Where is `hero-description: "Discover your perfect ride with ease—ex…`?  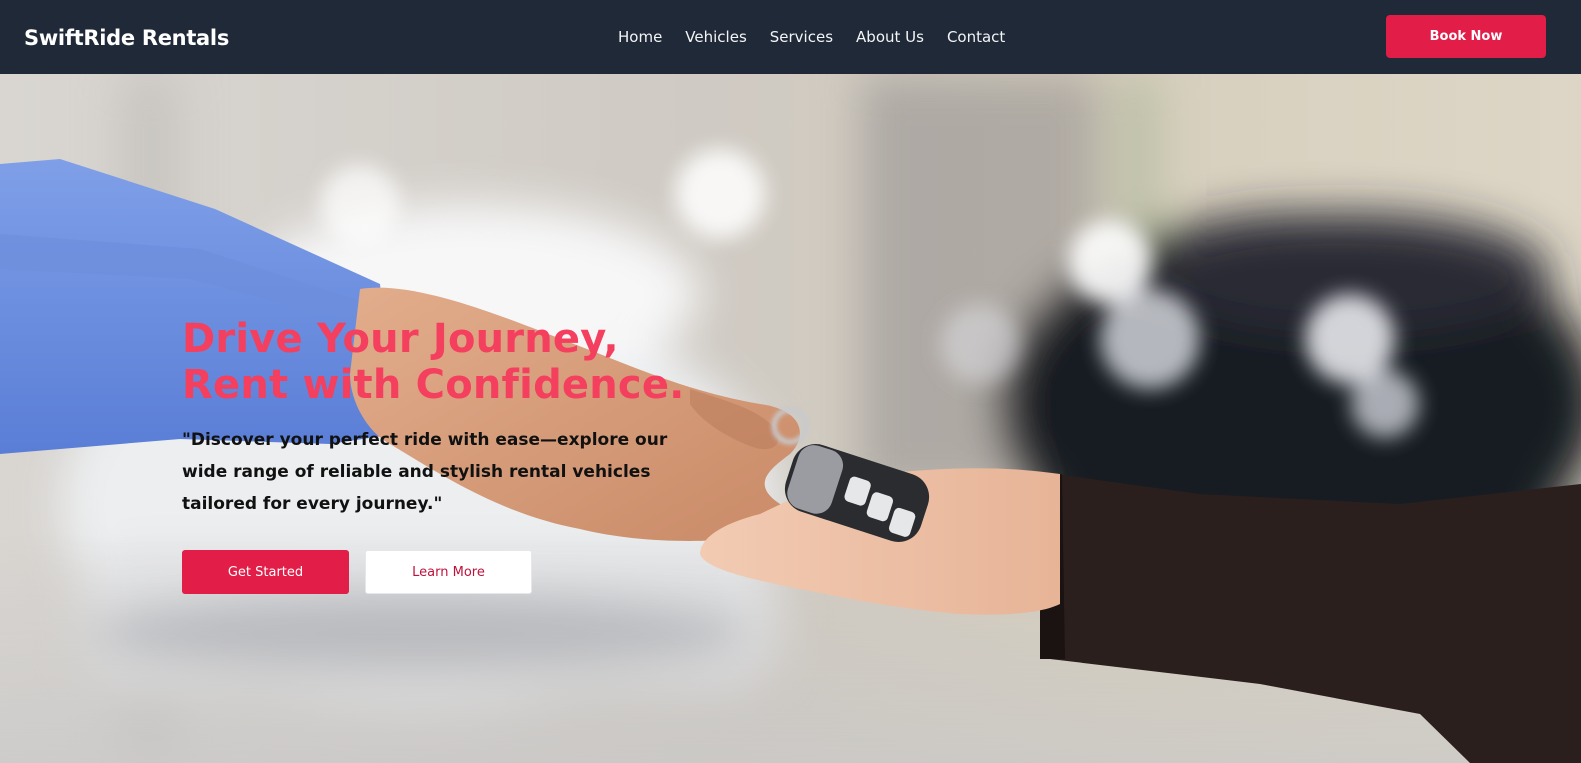
hero-description: "Discover your perfect ride with ease—ex… is located at coordinates (425, 472).